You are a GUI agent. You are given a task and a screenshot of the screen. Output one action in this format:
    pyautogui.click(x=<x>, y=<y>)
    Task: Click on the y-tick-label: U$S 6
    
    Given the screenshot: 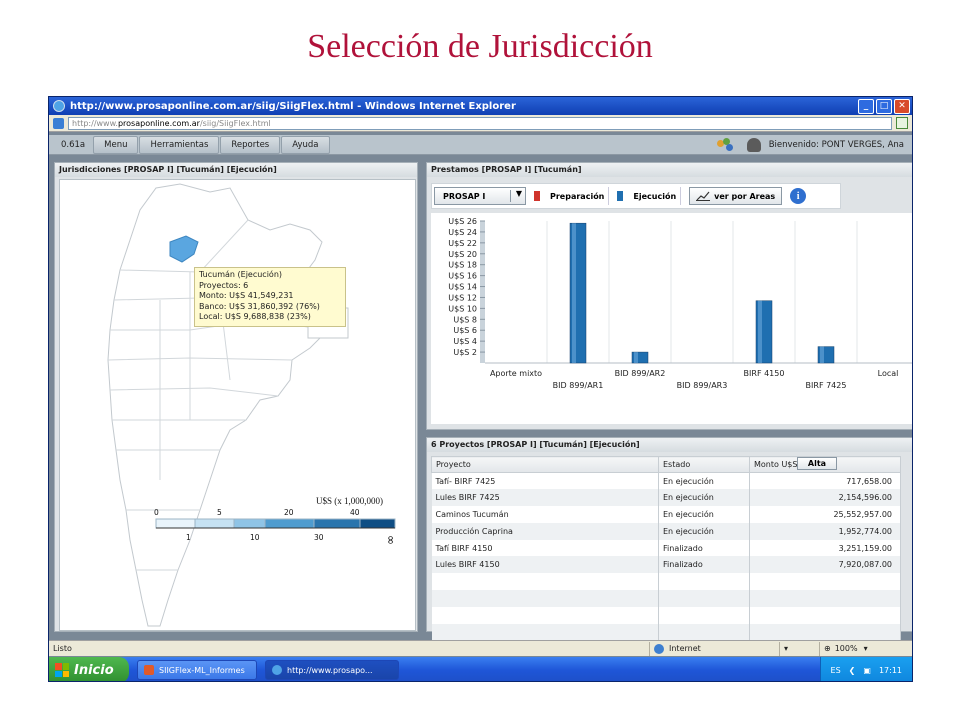 What is the action you would take?
    pyautogui.click(x=465, y=330)
    